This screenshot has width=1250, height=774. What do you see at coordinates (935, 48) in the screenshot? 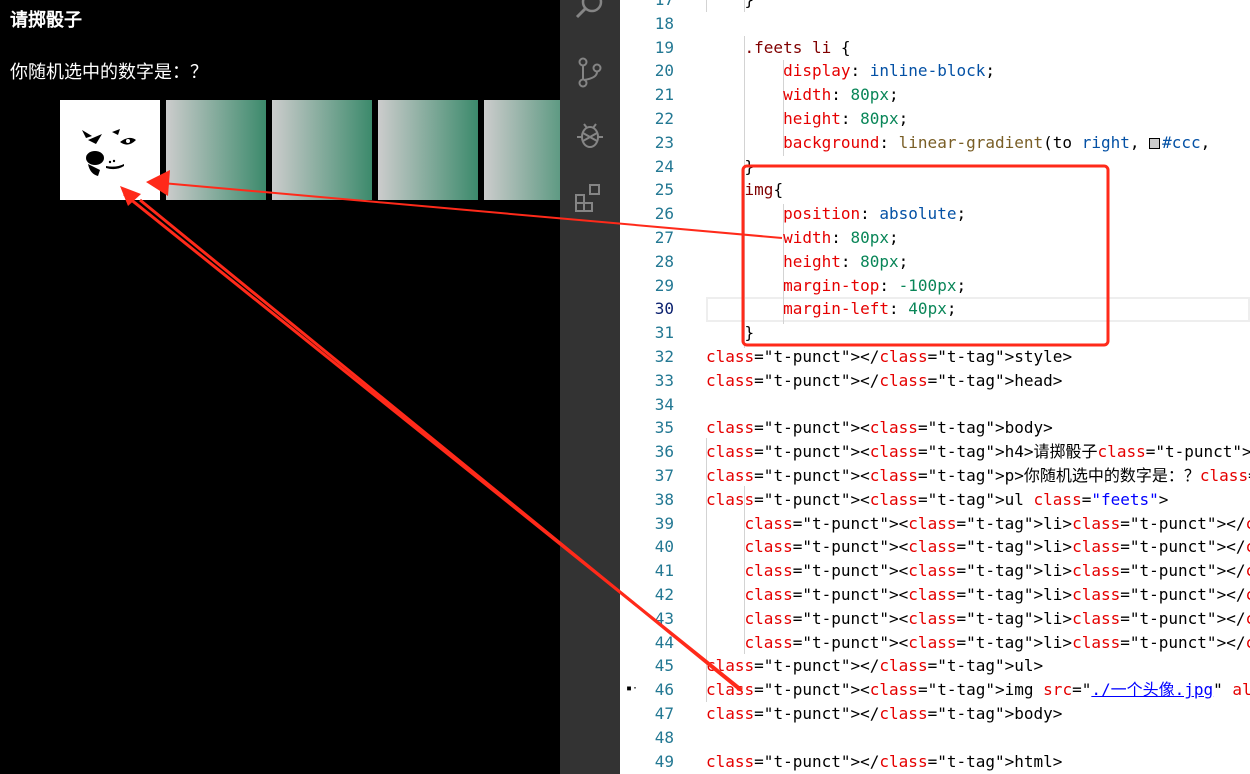
I see `code-line: 19 .feets li {` at bounding box center [935, 48].